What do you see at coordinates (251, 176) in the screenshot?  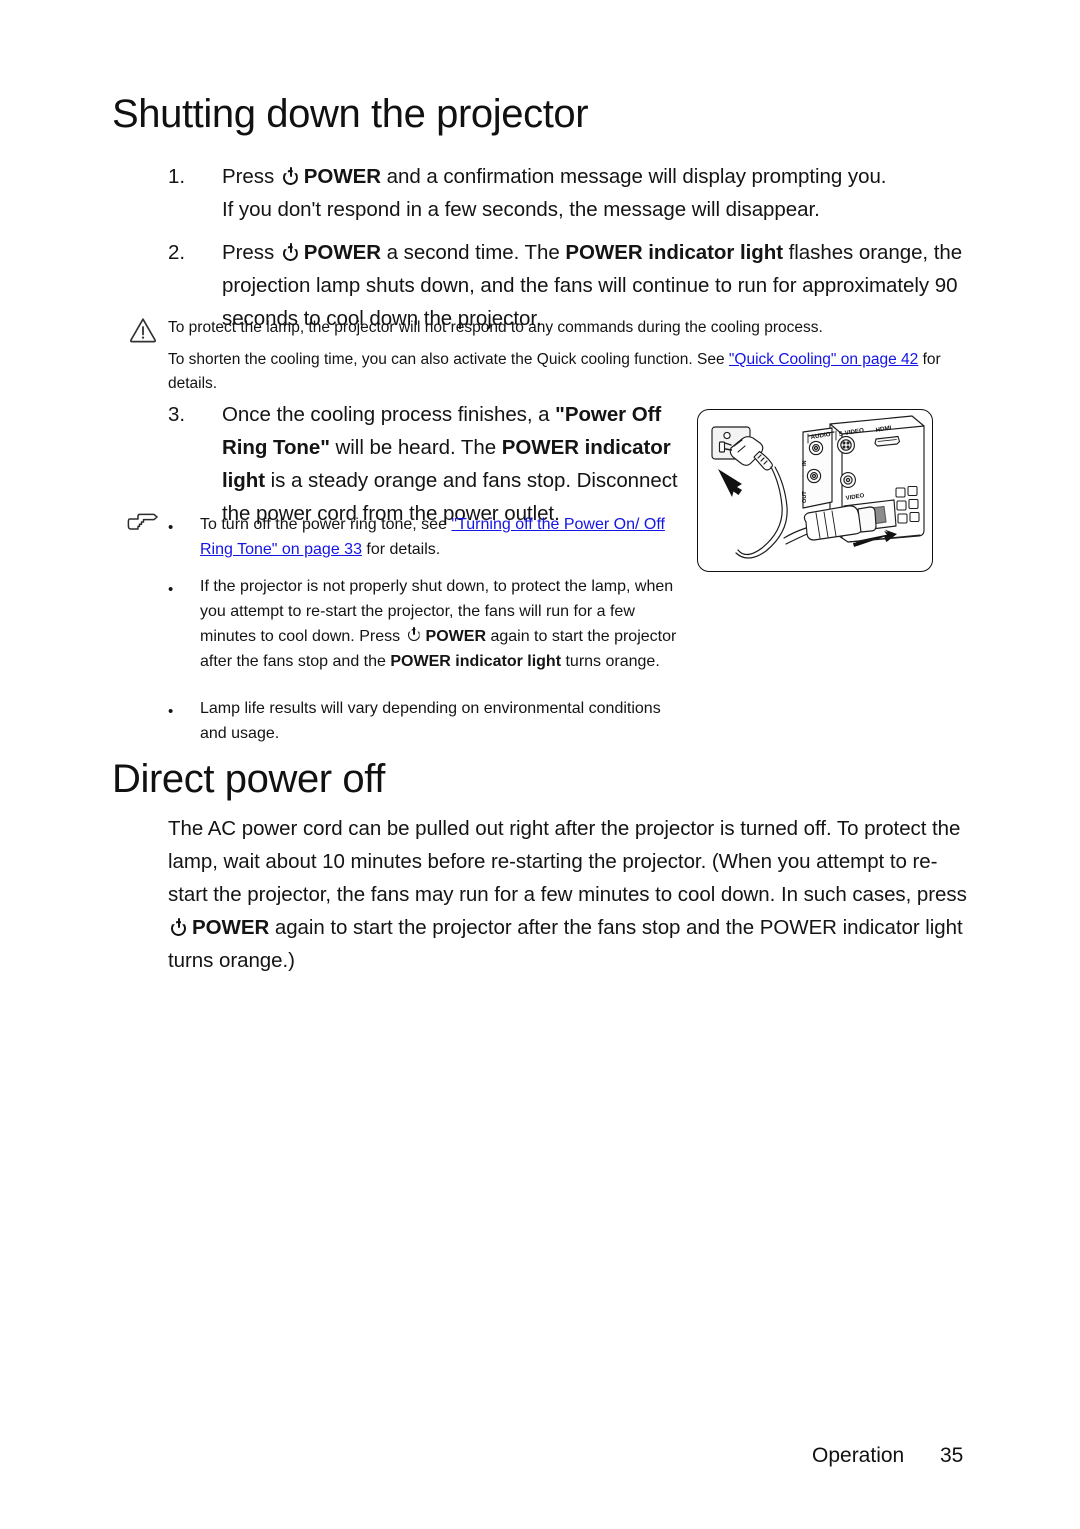 I see `step-1-press-label: Press` at bounding box center [251, 176].